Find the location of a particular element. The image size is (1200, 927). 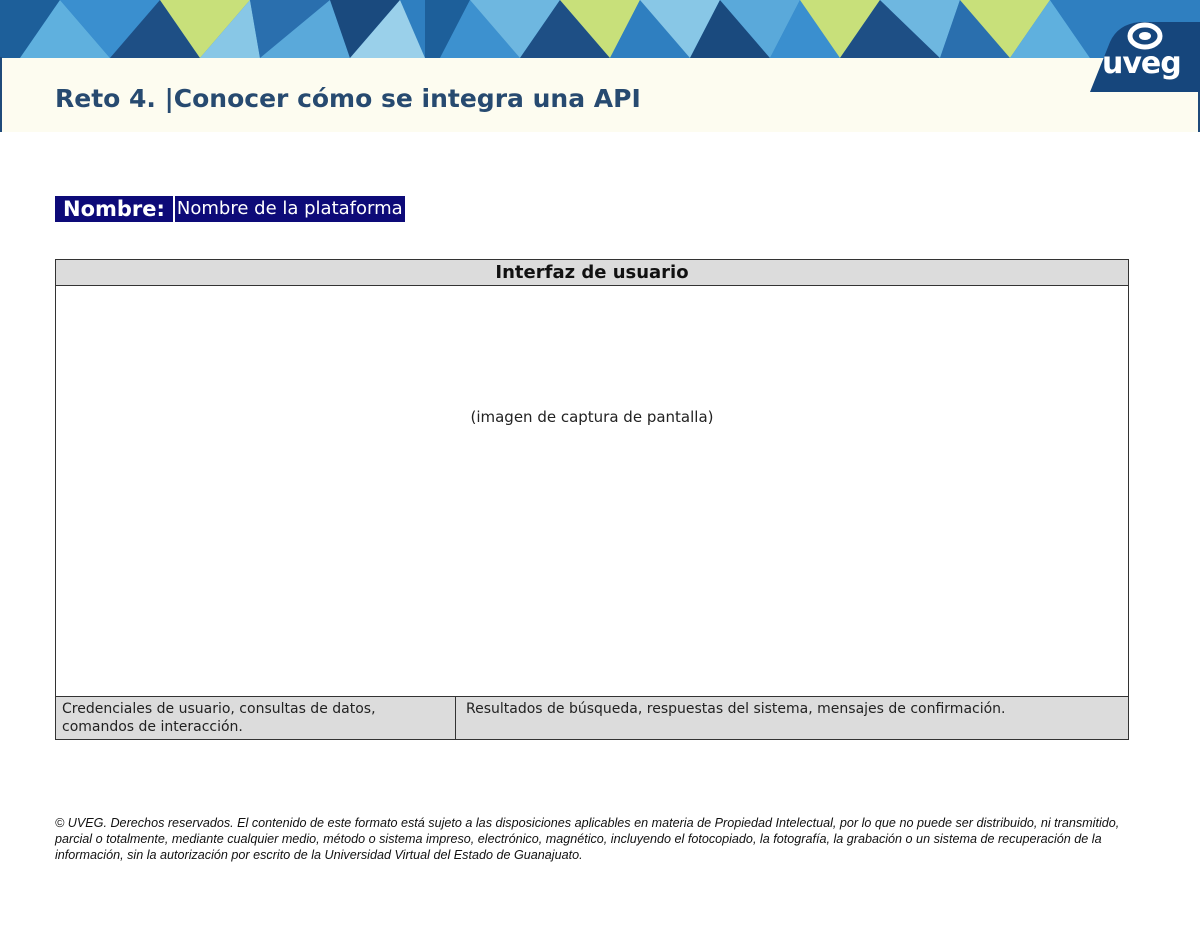

banner-art is located at coordinates (600, 29).